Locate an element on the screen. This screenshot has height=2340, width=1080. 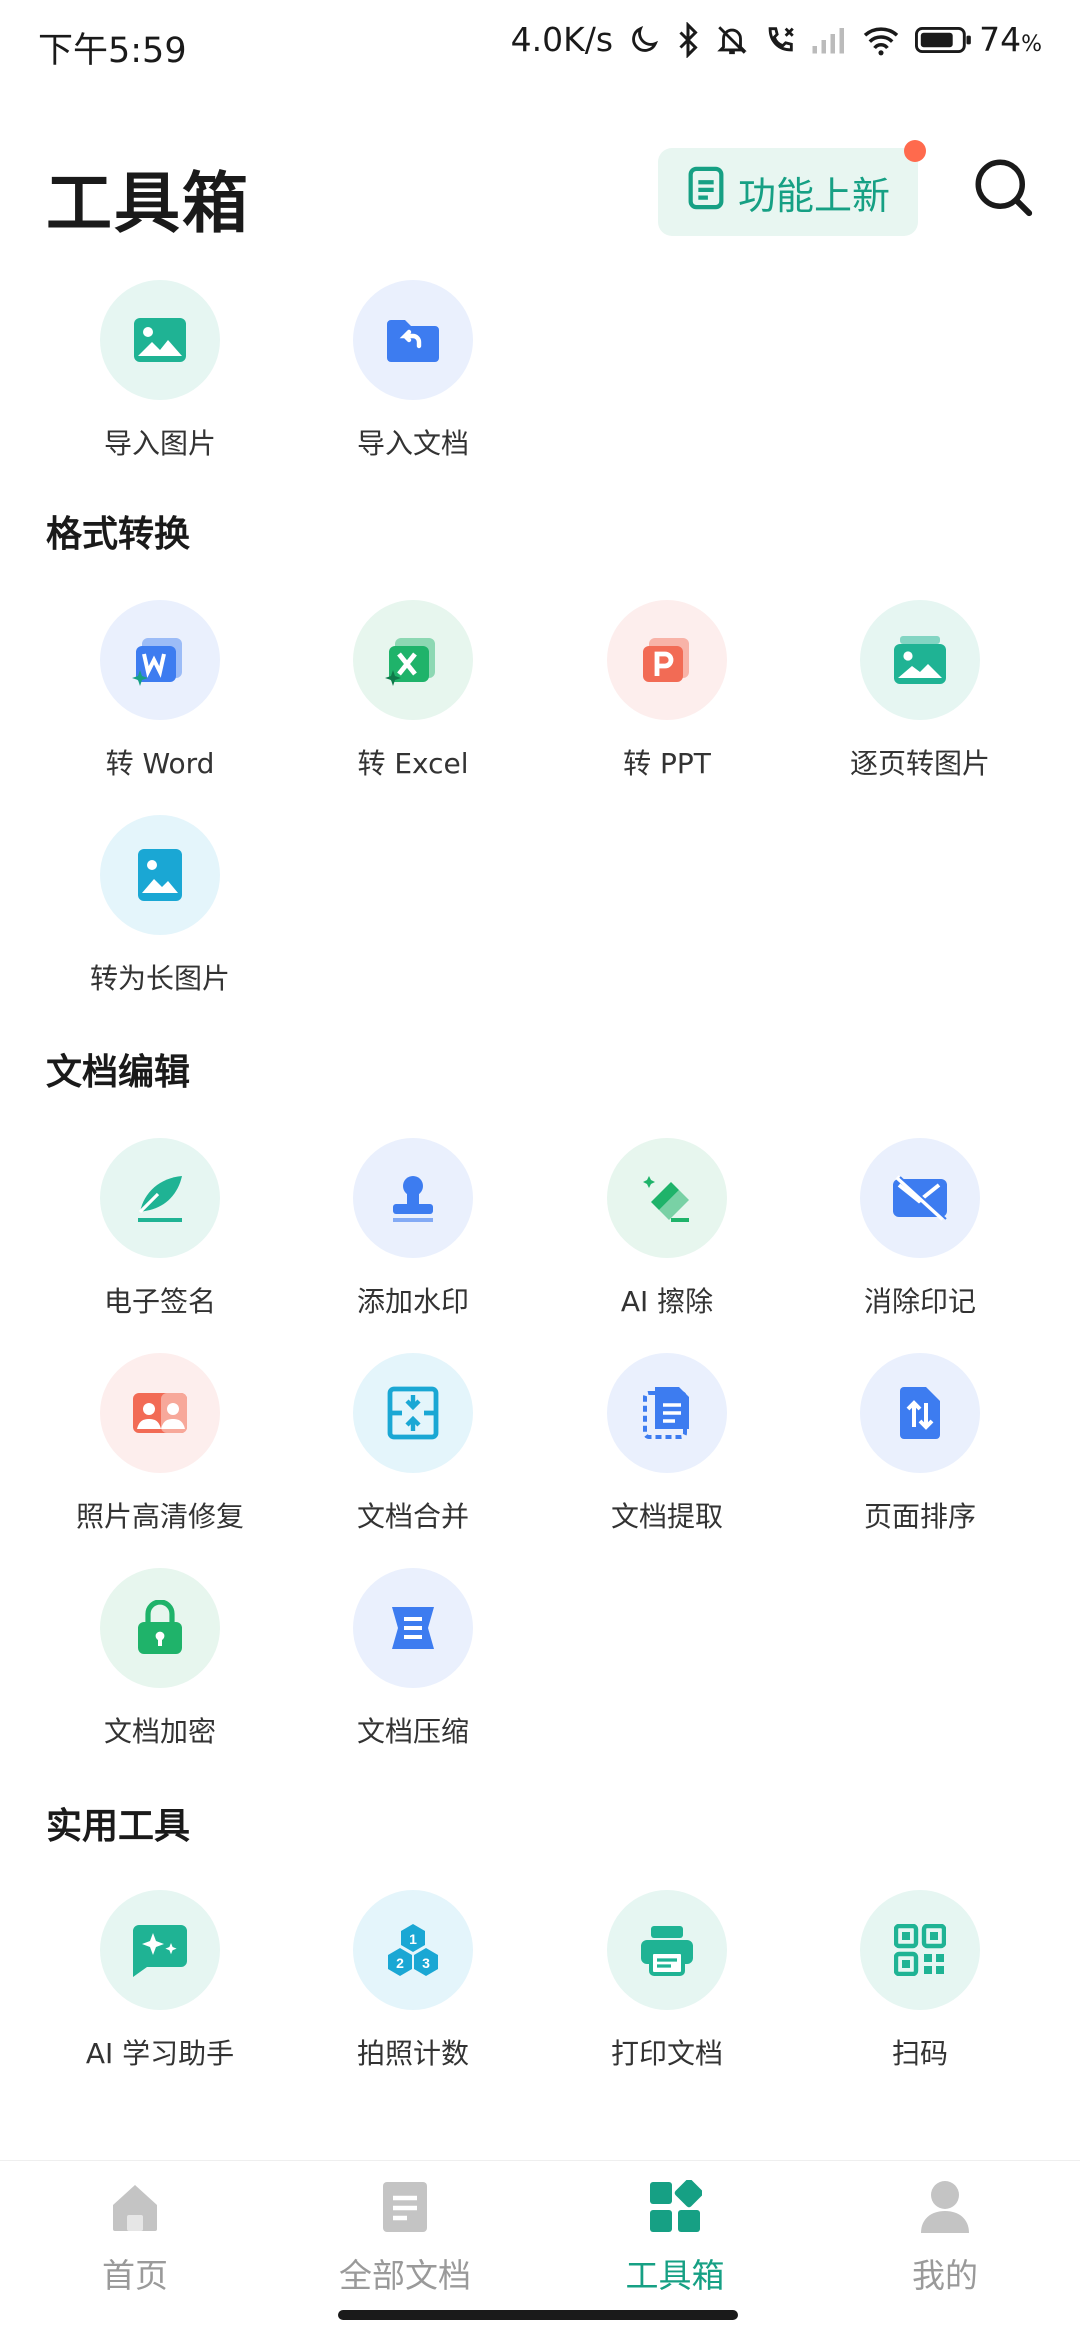
tool-label: 文档合并 is located at coordinates (412, 1516).